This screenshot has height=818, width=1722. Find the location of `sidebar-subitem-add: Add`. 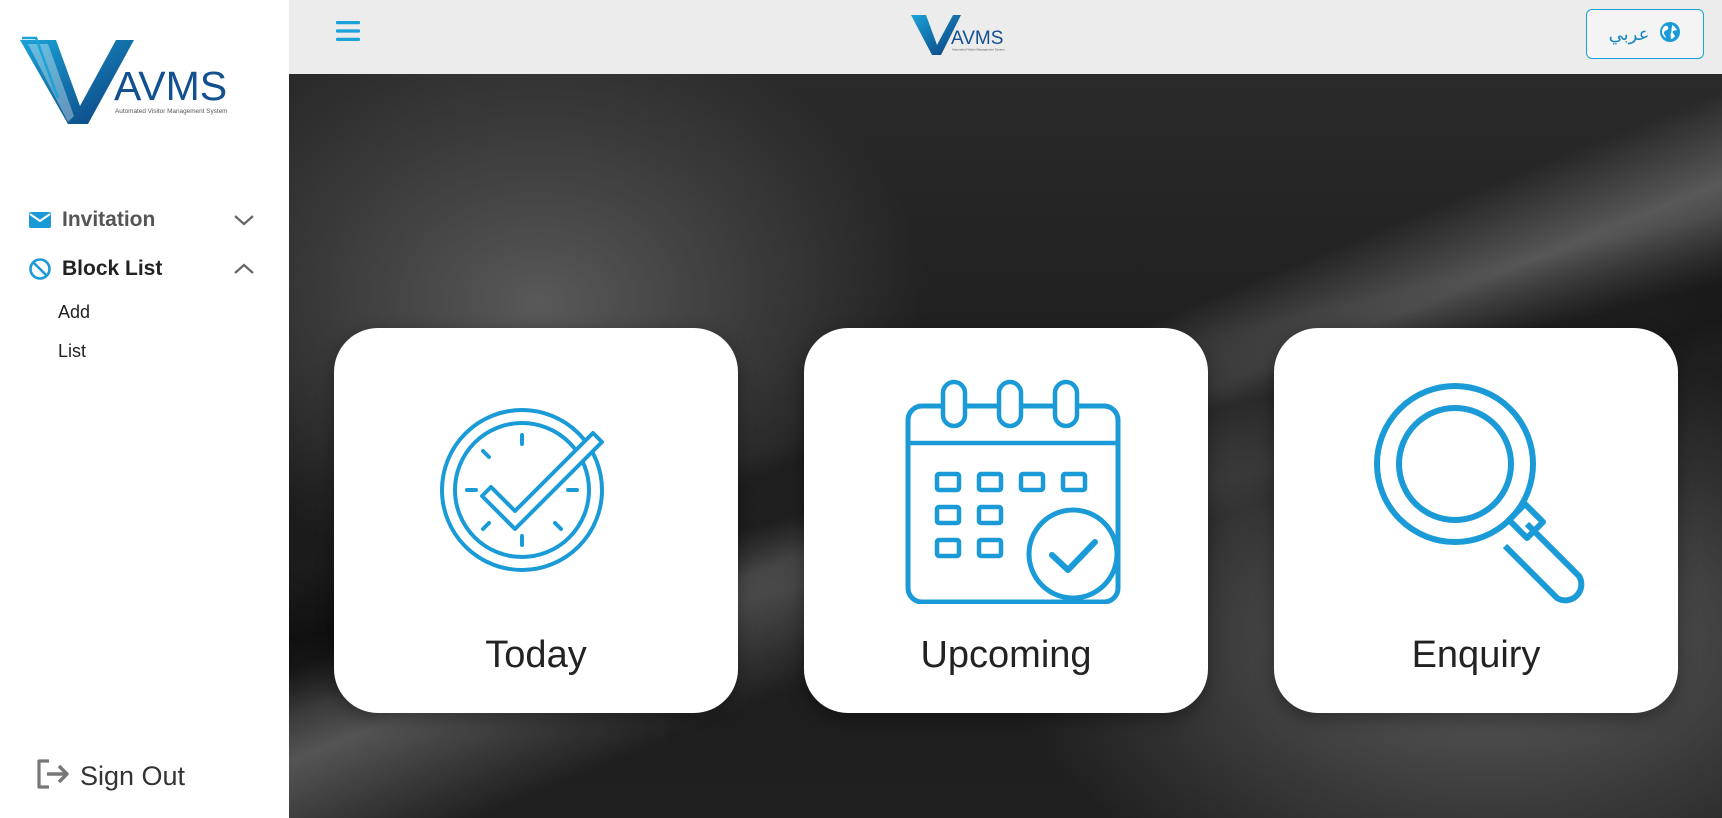

sidebar-subitem-add: Add is located at coordinates (74, 312).